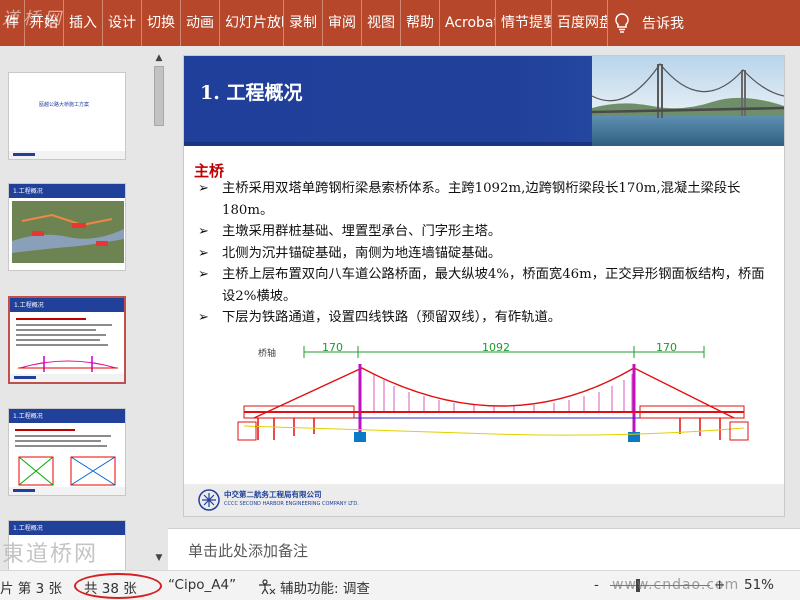  I want to click on notes-pane: 单击此处添加备注, so click(484, 549).